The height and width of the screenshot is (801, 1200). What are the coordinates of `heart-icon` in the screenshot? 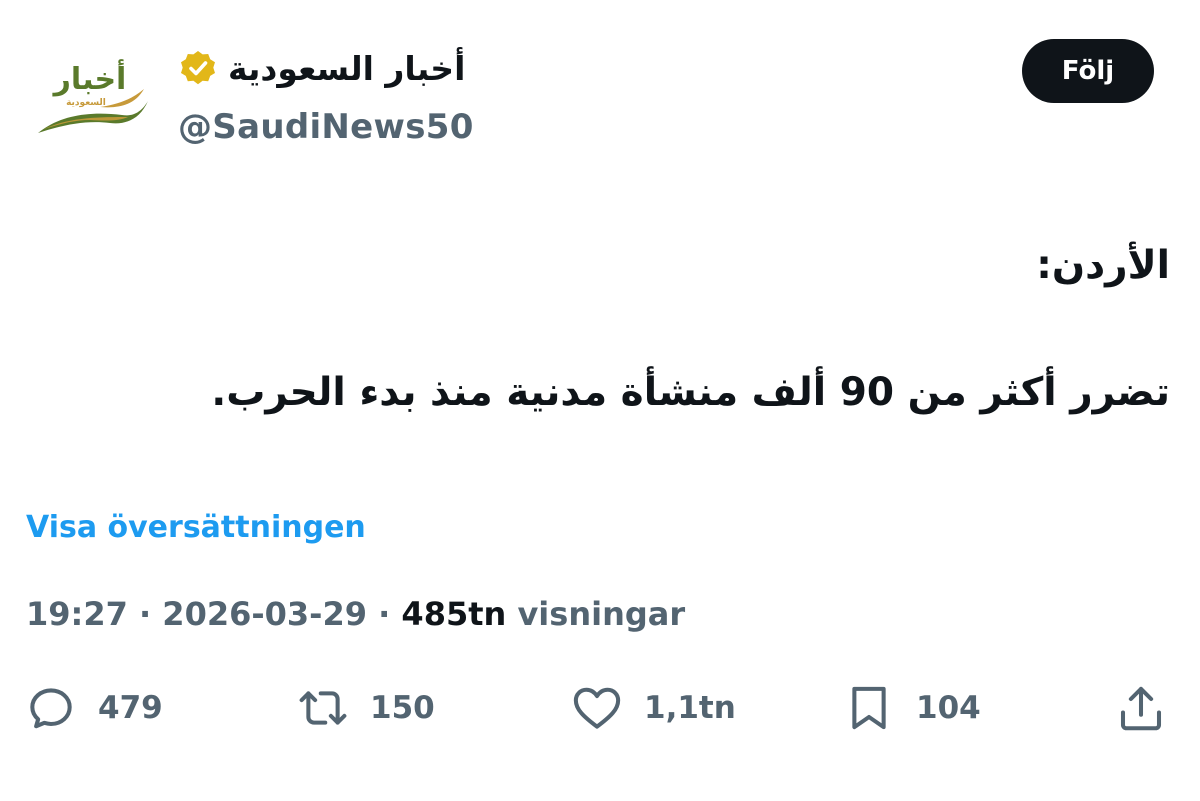 It's located at (597, 708).